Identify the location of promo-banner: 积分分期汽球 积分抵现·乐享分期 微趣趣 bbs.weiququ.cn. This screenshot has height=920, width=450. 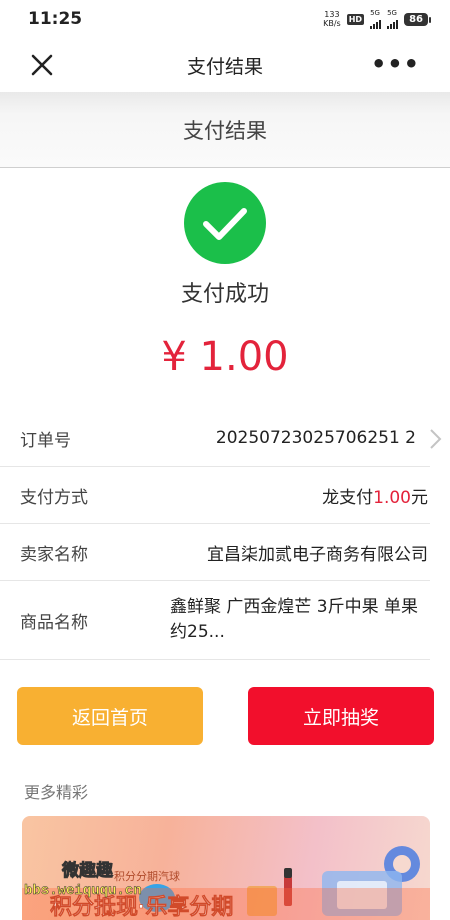
(226, 868).